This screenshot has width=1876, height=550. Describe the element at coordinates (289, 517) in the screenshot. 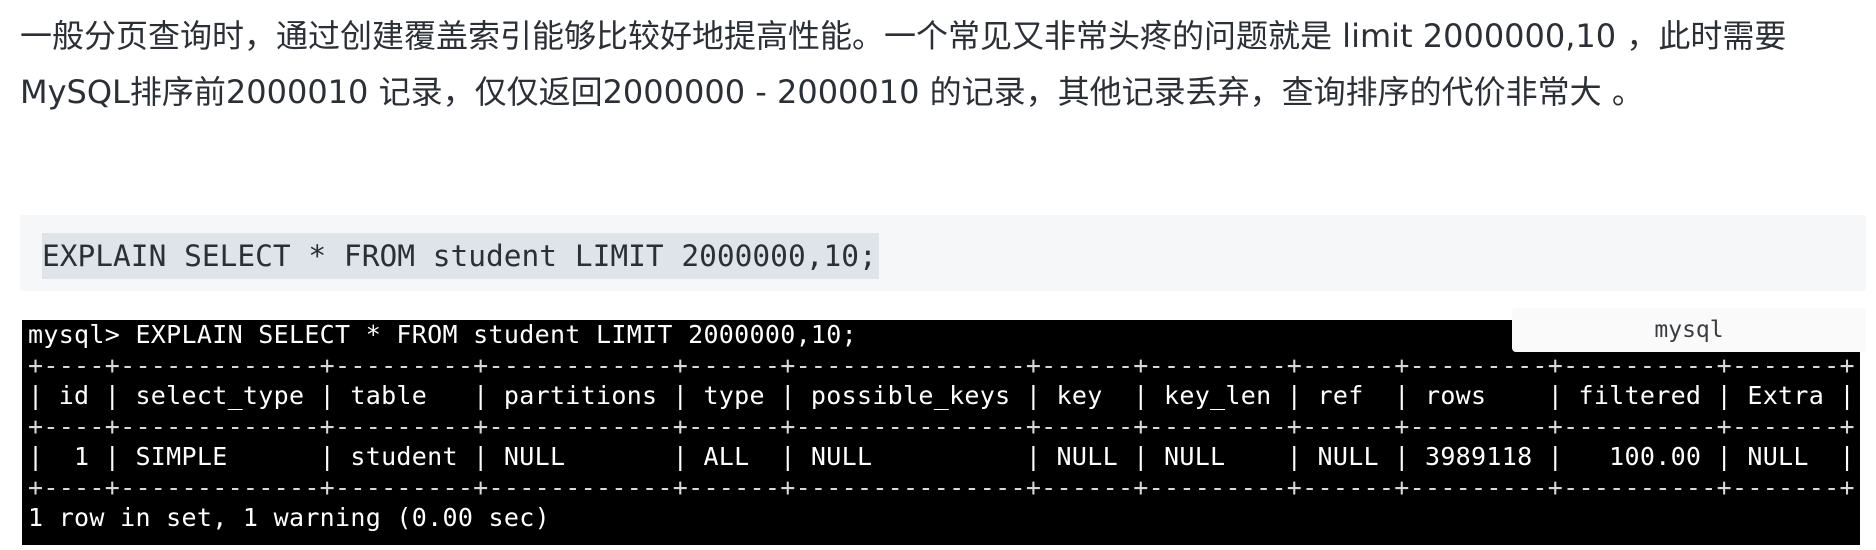

I see `terminal-footer: 1 row in set, 1 warning (0.00 sec)` at that location.